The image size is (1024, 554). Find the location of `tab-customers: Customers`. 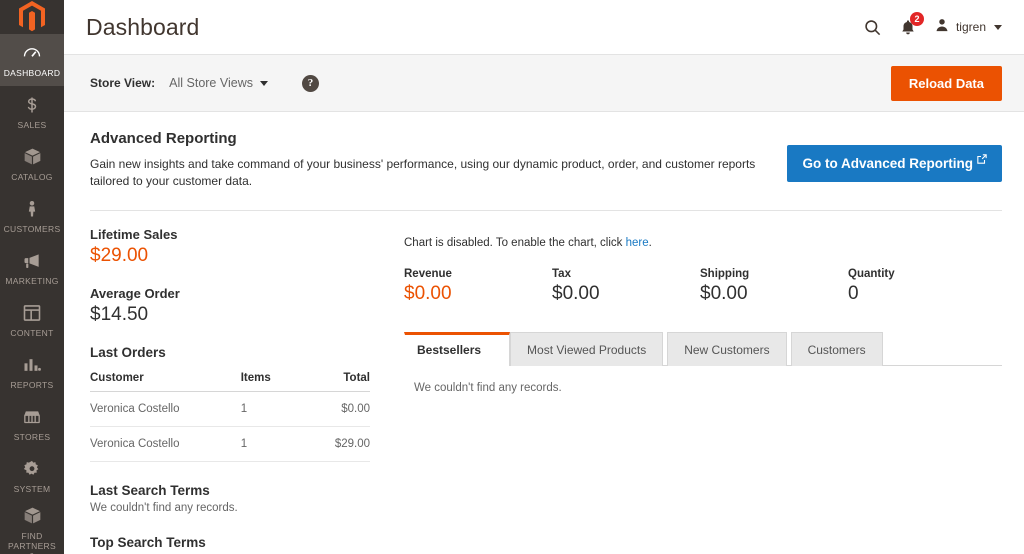

tab-customers: Customers is located at coordinates (836, 349).